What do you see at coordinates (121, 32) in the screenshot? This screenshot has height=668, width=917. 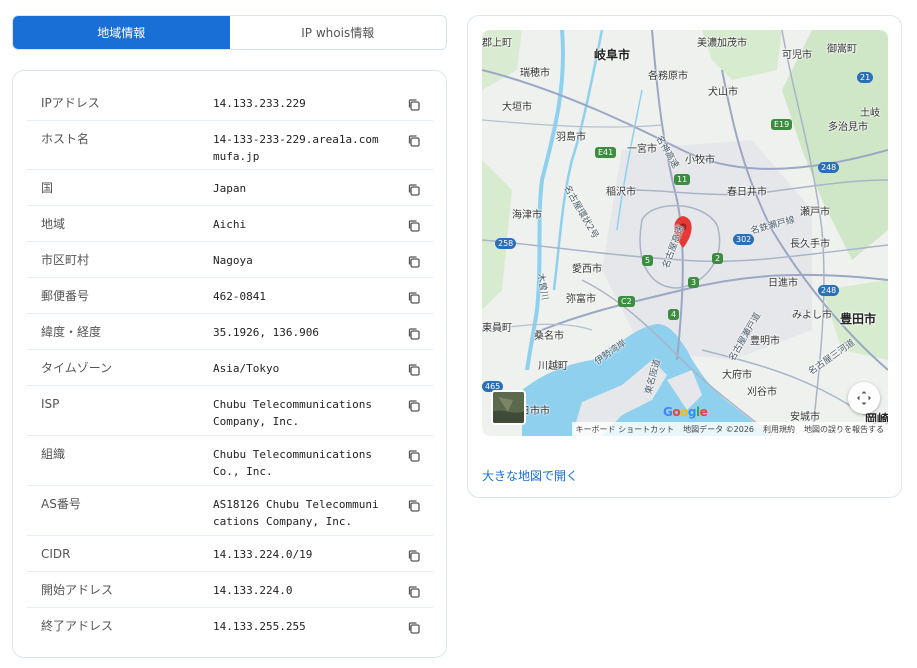 I see `tab-region-info: 地域情報` at bounding box center [121, 32].